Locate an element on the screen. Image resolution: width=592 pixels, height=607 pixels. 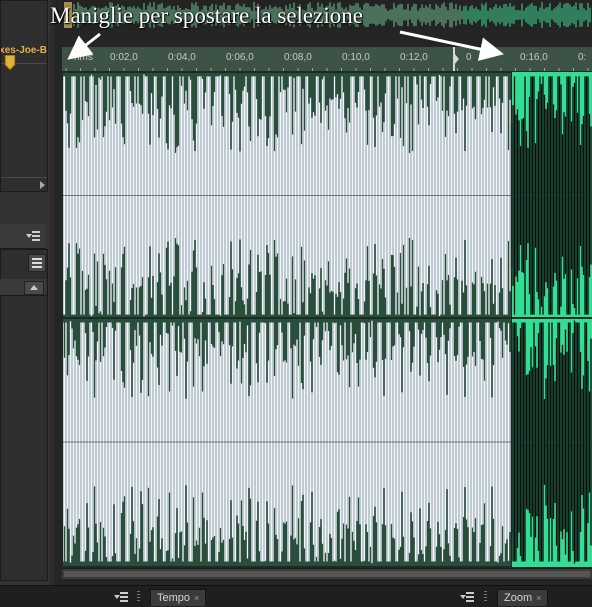
scrollbar-thumb is located at coordinates (327, 574).